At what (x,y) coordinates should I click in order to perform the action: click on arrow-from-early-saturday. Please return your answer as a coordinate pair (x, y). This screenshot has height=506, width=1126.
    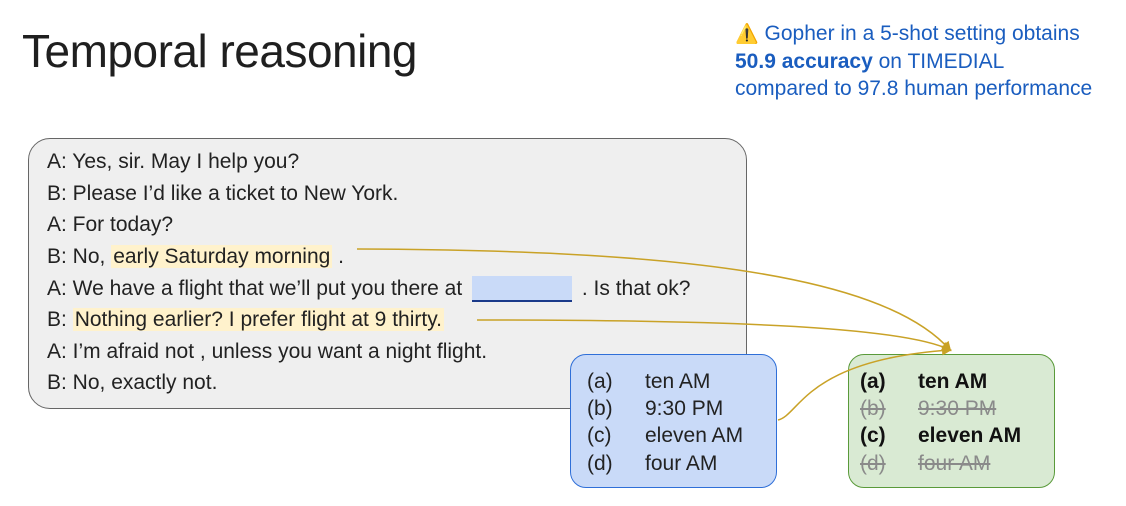
    Looking at the image, I should click on (654, 300).